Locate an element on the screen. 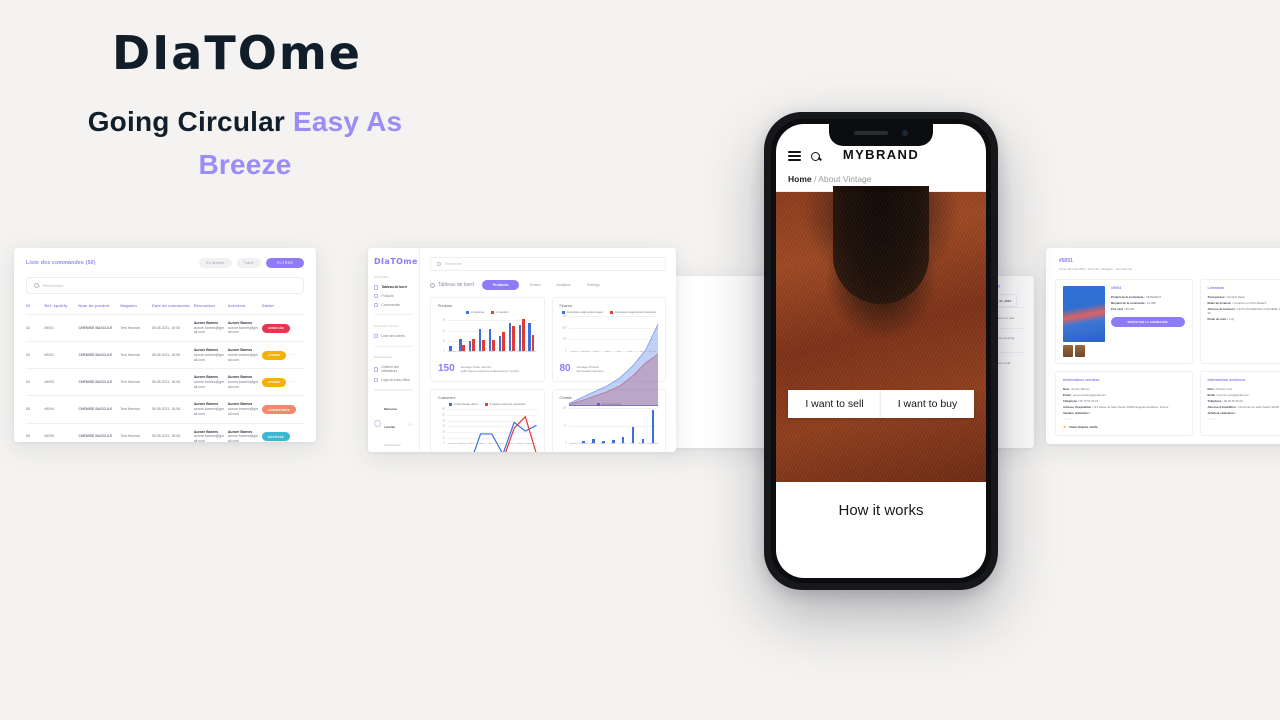  sidebar-item-label: Commandes is located at coordinates (391, 304).